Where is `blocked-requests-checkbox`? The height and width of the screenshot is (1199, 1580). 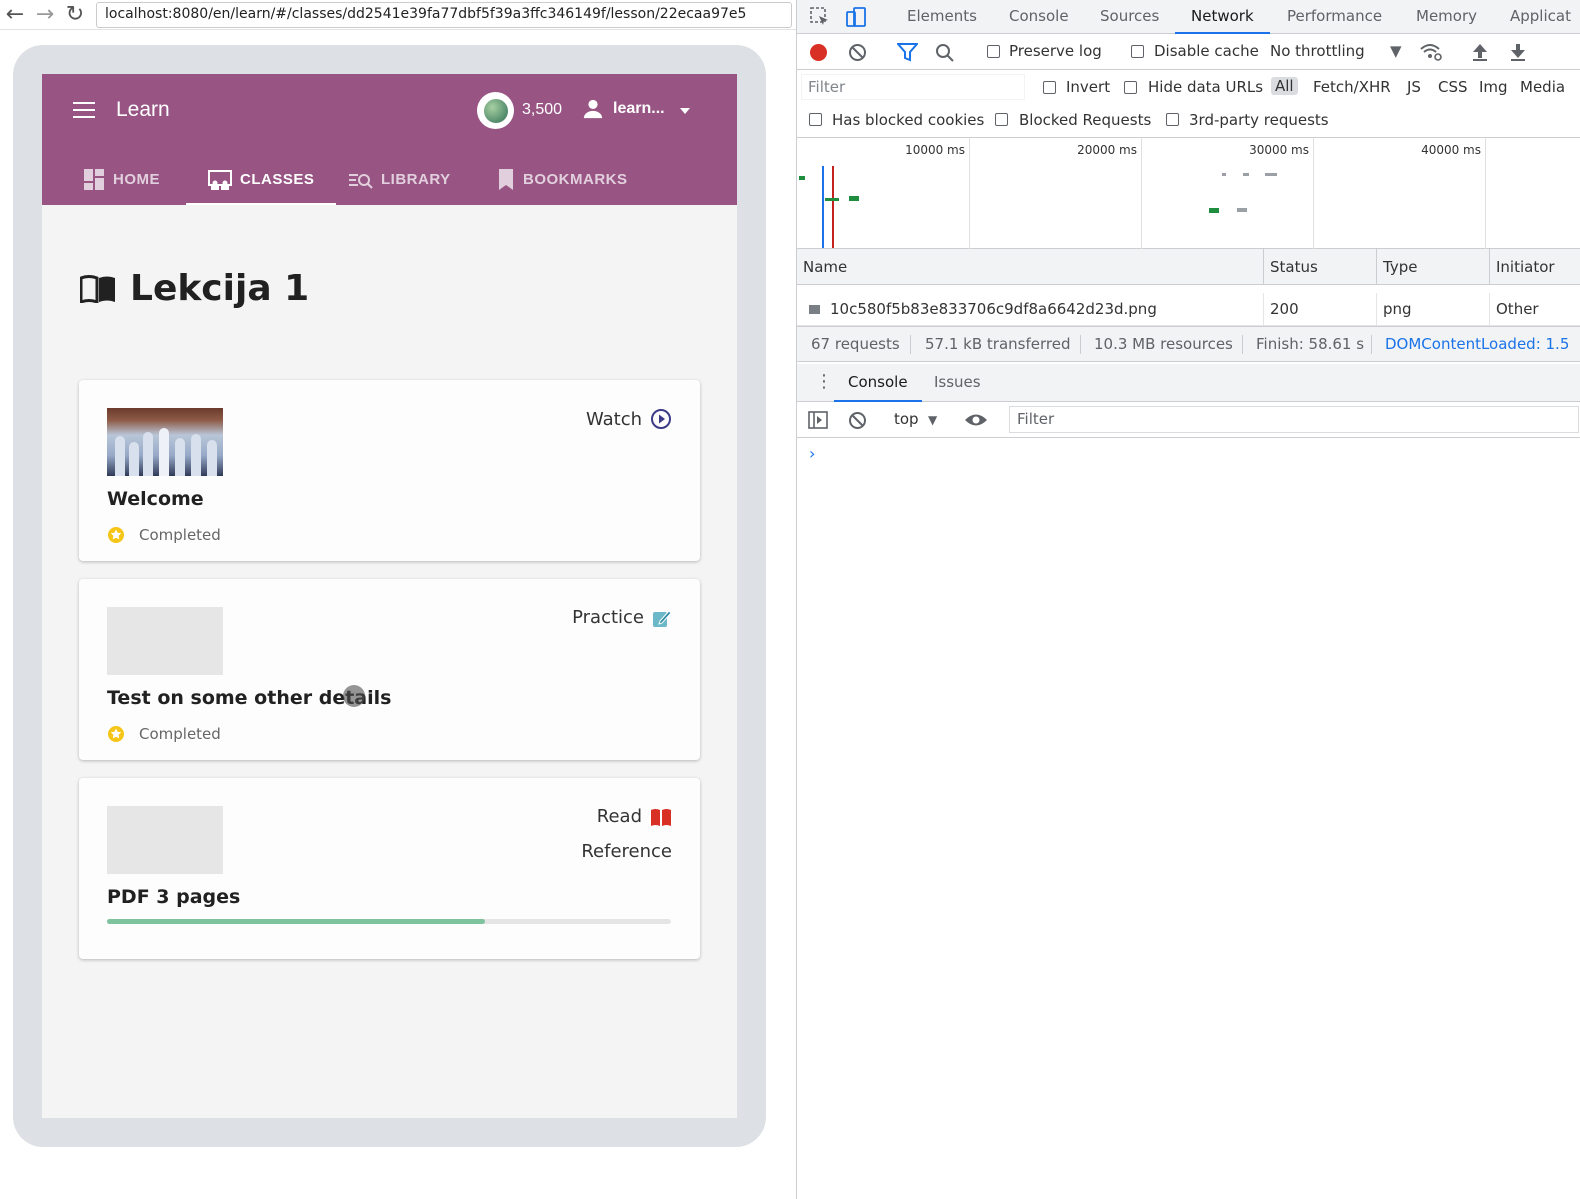
blocked-requests-checkbox is located at coordinates (1001, 119).